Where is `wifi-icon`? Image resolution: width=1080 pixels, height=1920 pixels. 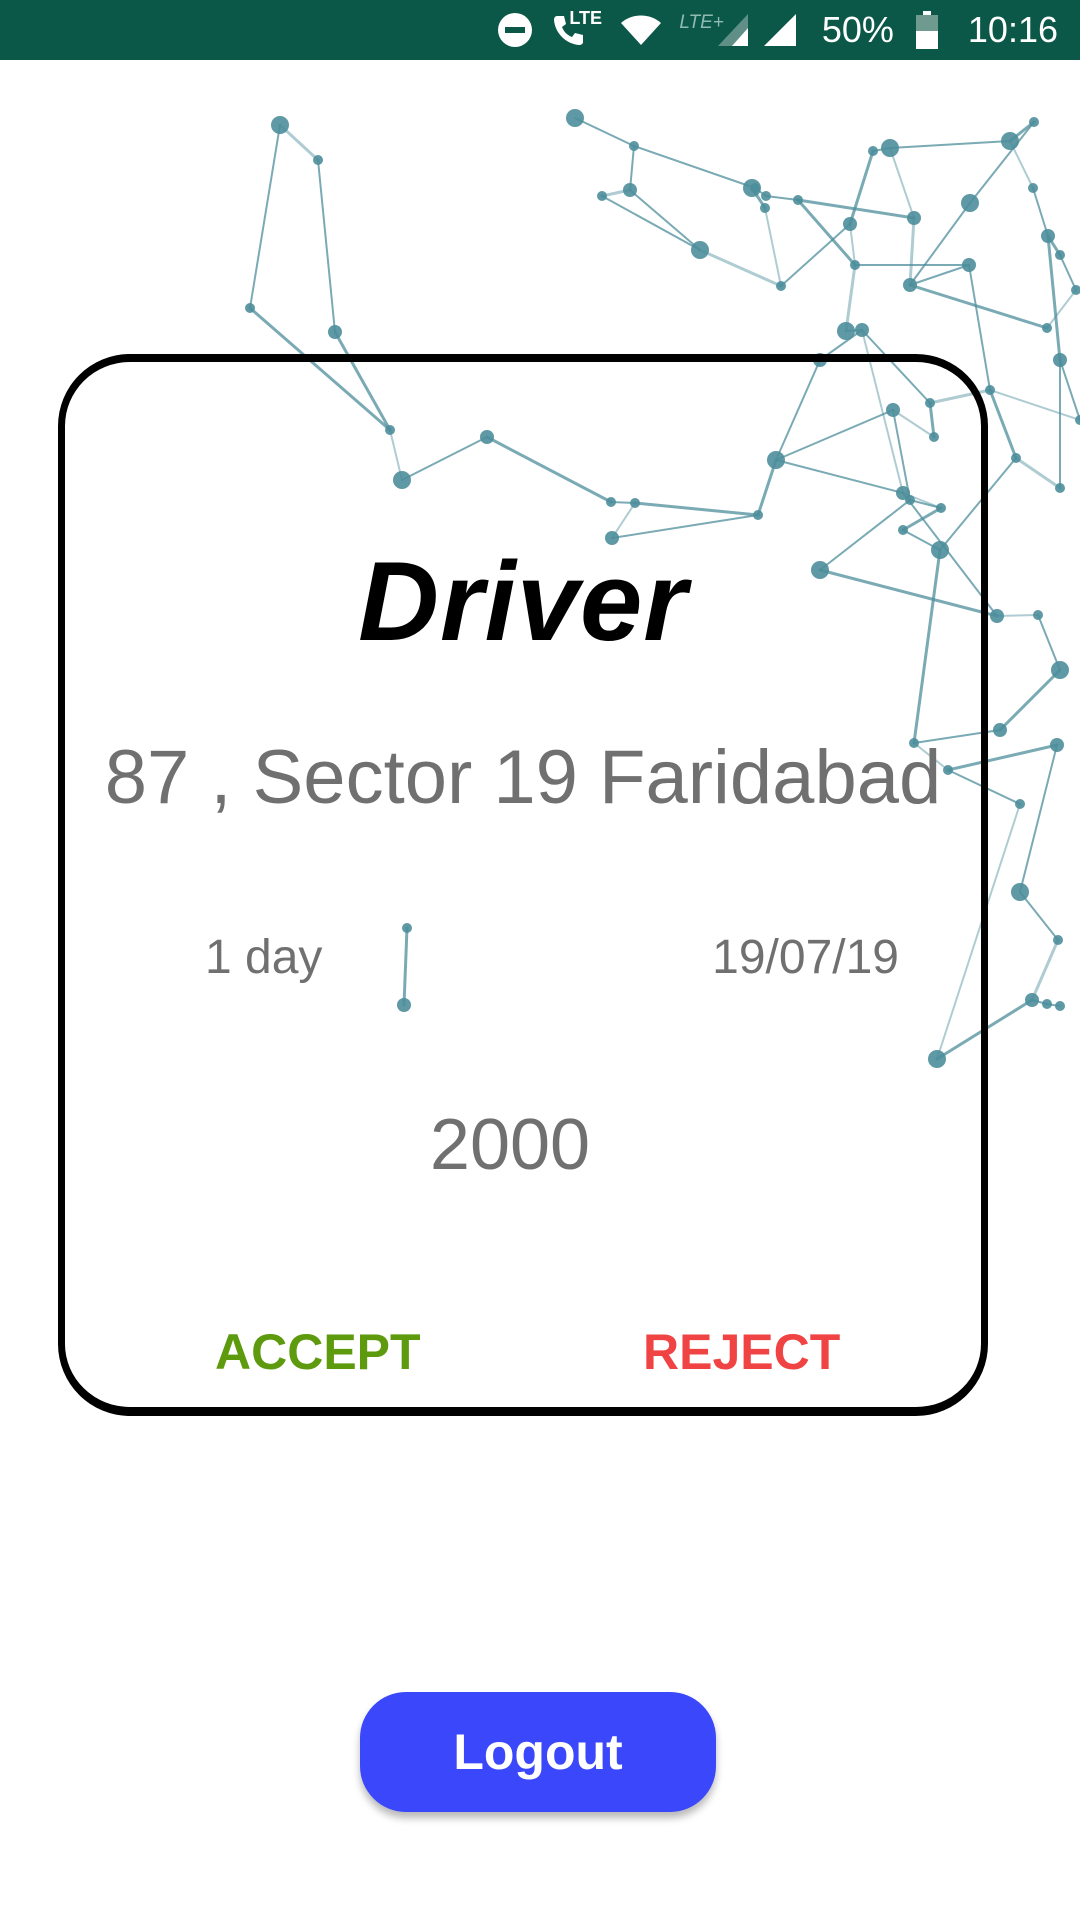
wifi-icon is located at coordinates (641, 30).